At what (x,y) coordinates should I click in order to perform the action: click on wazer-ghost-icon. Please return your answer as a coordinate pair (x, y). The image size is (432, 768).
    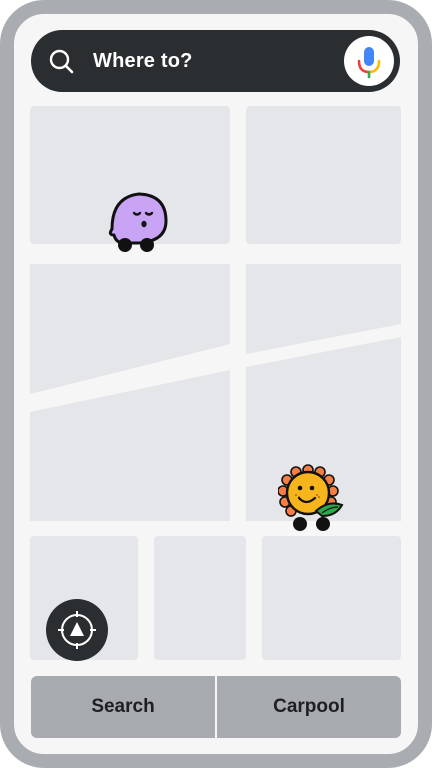
    Looking at the image, I should click on (138, 222).